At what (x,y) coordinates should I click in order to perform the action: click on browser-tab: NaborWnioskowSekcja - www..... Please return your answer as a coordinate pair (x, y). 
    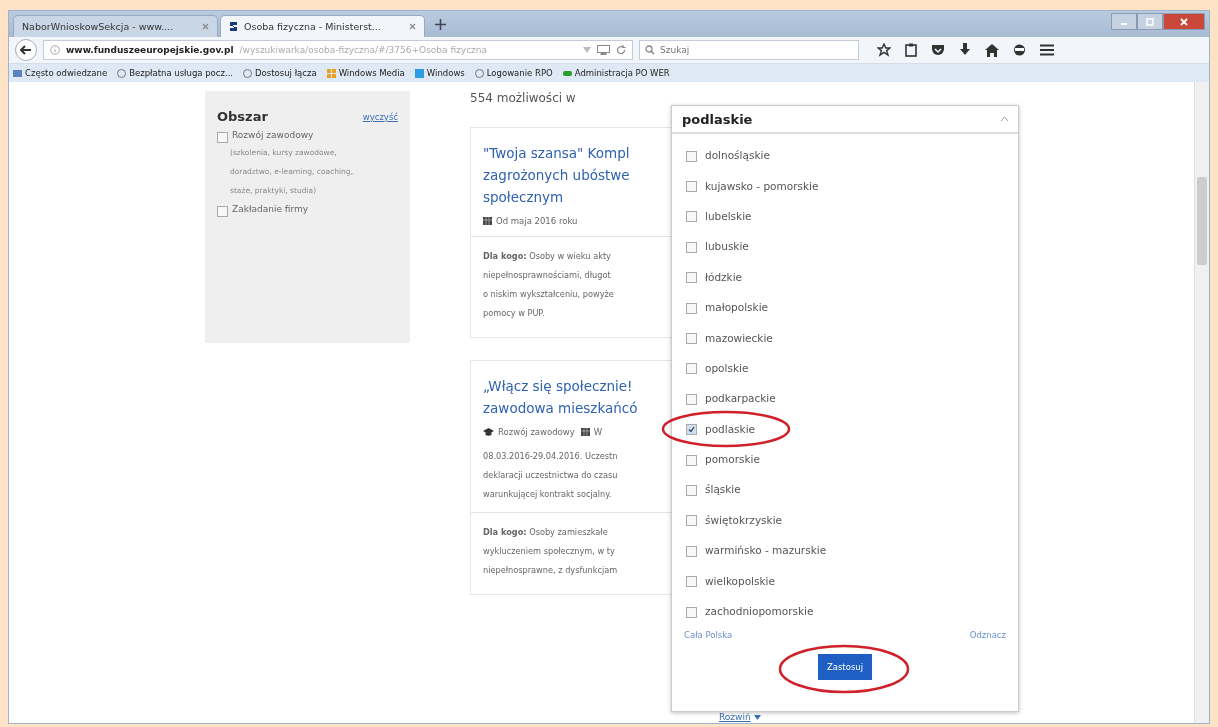
    Looking at the image, I should click on (115, 26).